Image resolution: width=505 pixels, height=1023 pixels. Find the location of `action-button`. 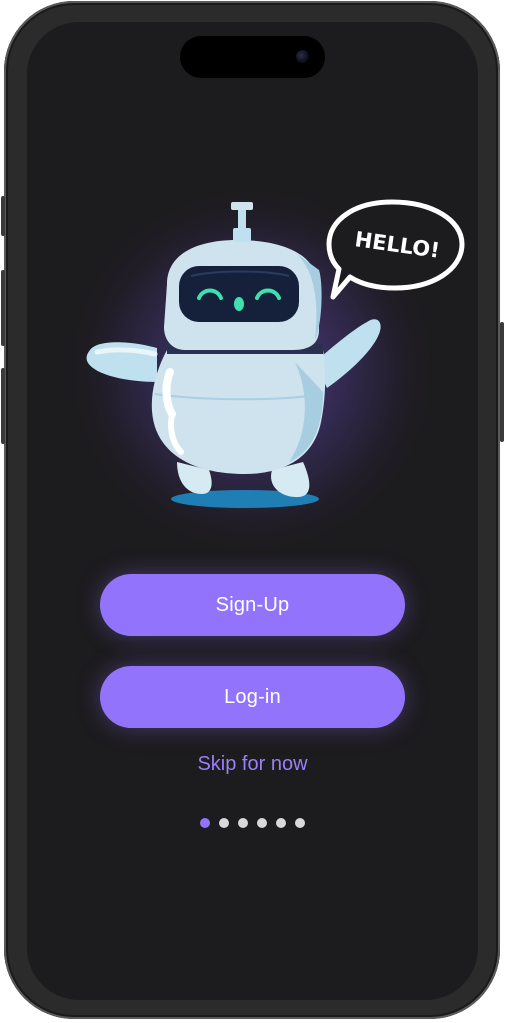

action-button is located at coordinates (3, 216).